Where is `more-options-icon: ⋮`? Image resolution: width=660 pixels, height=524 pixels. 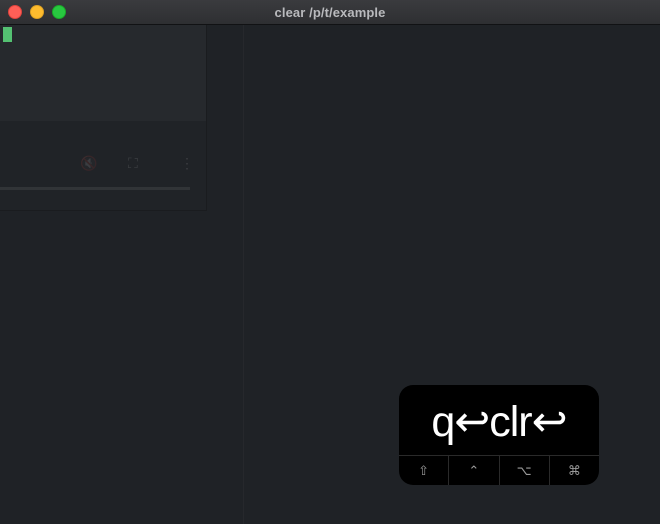 more-options-icon: ⋮ is located at coordinates (187, 163).